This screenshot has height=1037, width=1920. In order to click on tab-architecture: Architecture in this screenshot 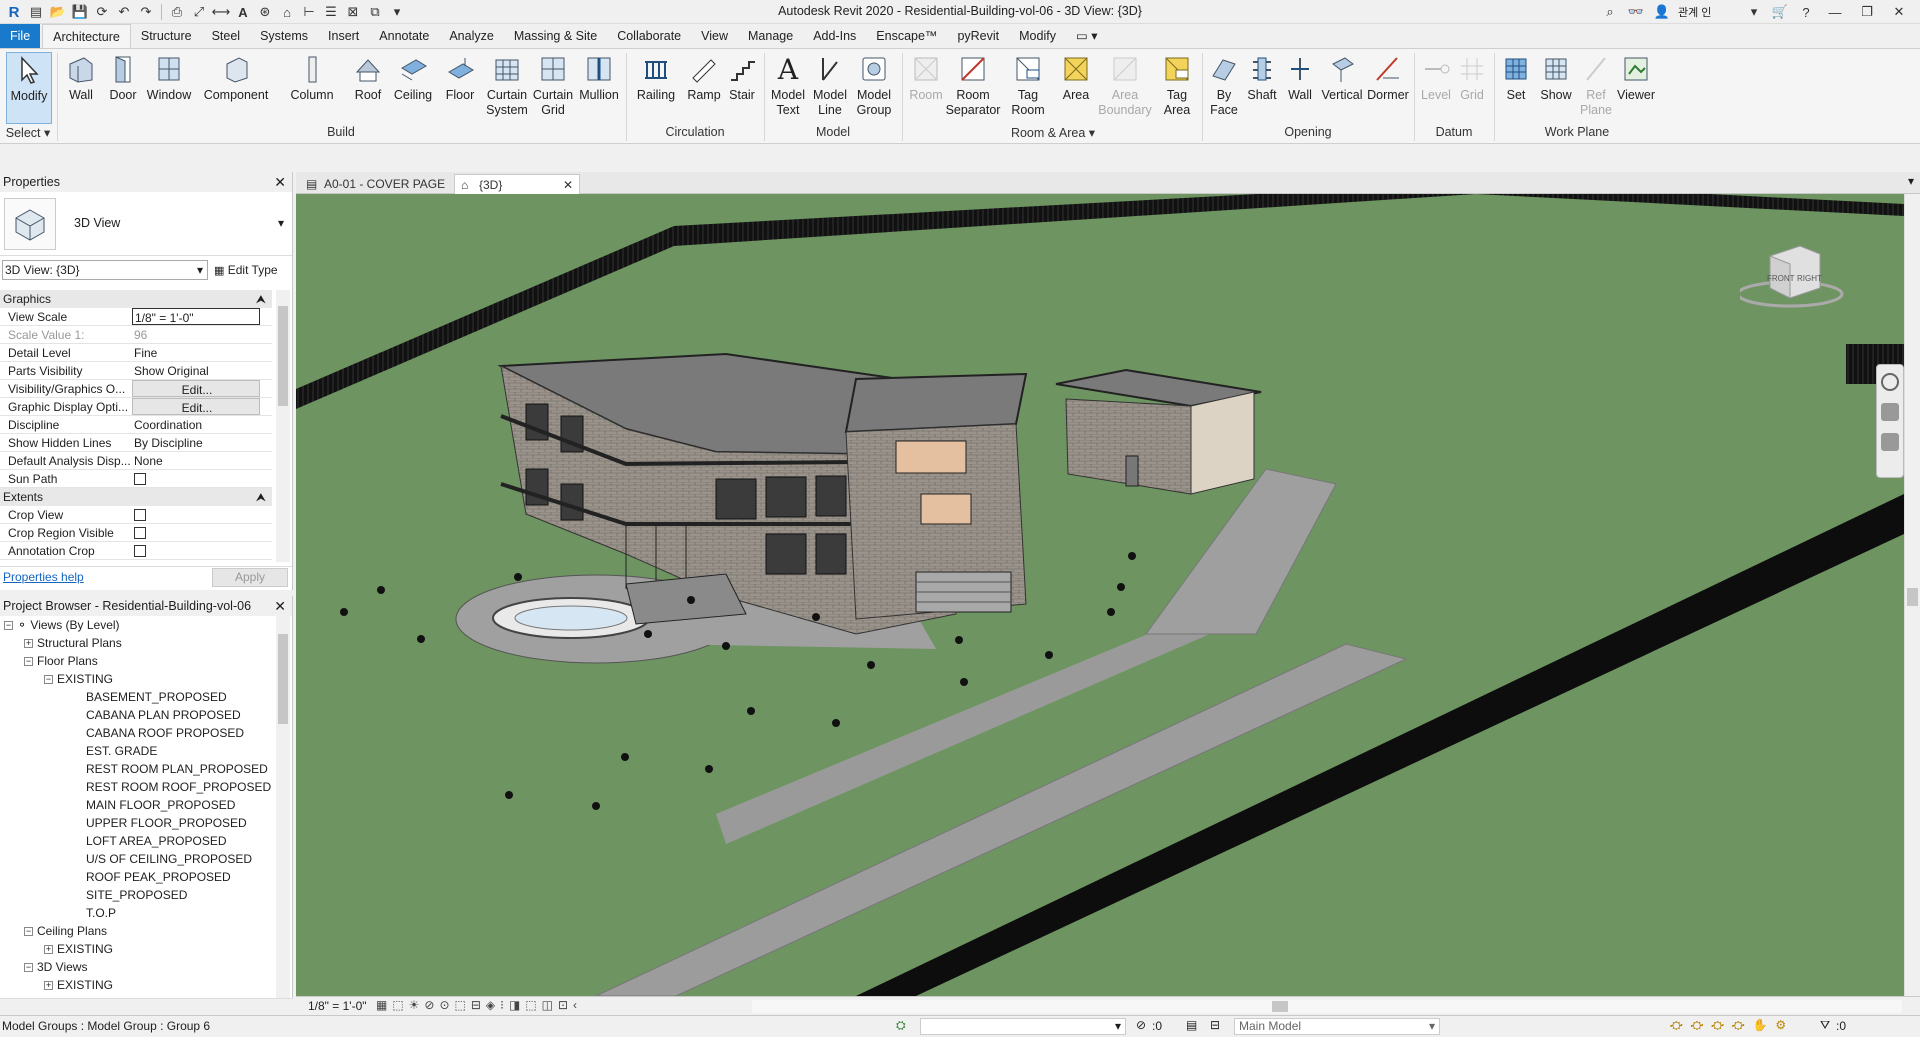, I will do `click(86, 36)`.